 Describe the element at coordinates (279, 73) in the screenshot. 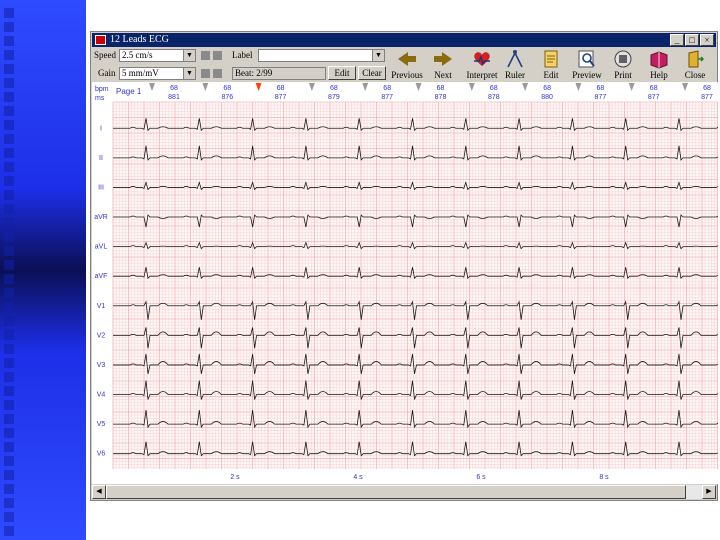

I see `beat-display: Beat: 2/99` at that location.